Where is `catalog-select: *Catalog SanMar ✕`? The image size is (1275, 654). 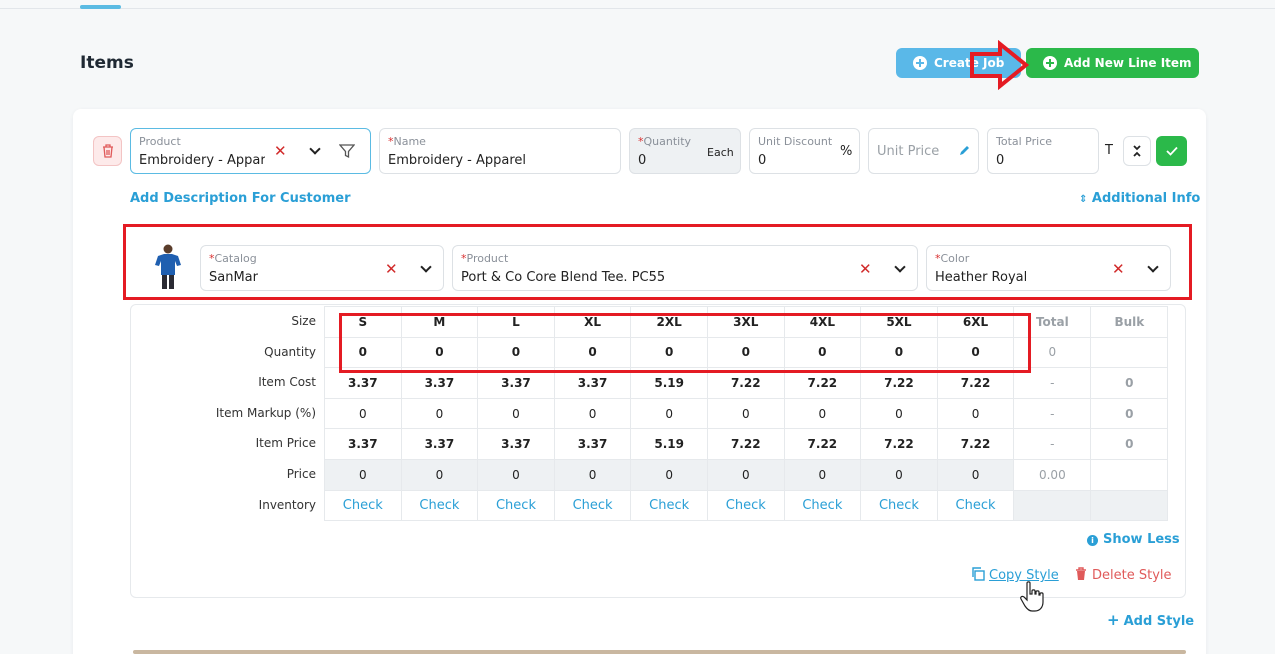 catalog-select: *Catalog SanMar ✕ is located at coordinates (322, 268).